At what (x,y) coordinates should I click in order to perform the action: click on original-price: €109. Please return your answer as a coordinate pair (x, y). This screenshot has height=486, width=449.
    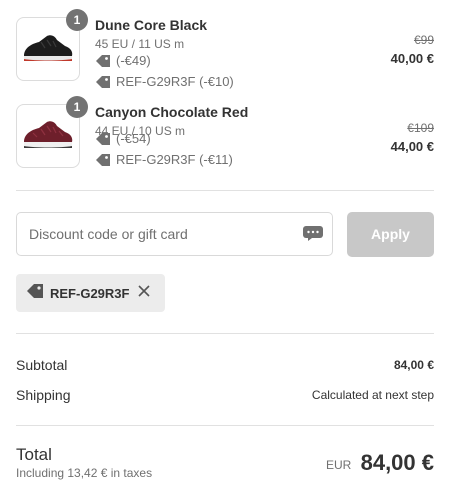
    Looking at the image, I should click on (420, 128).